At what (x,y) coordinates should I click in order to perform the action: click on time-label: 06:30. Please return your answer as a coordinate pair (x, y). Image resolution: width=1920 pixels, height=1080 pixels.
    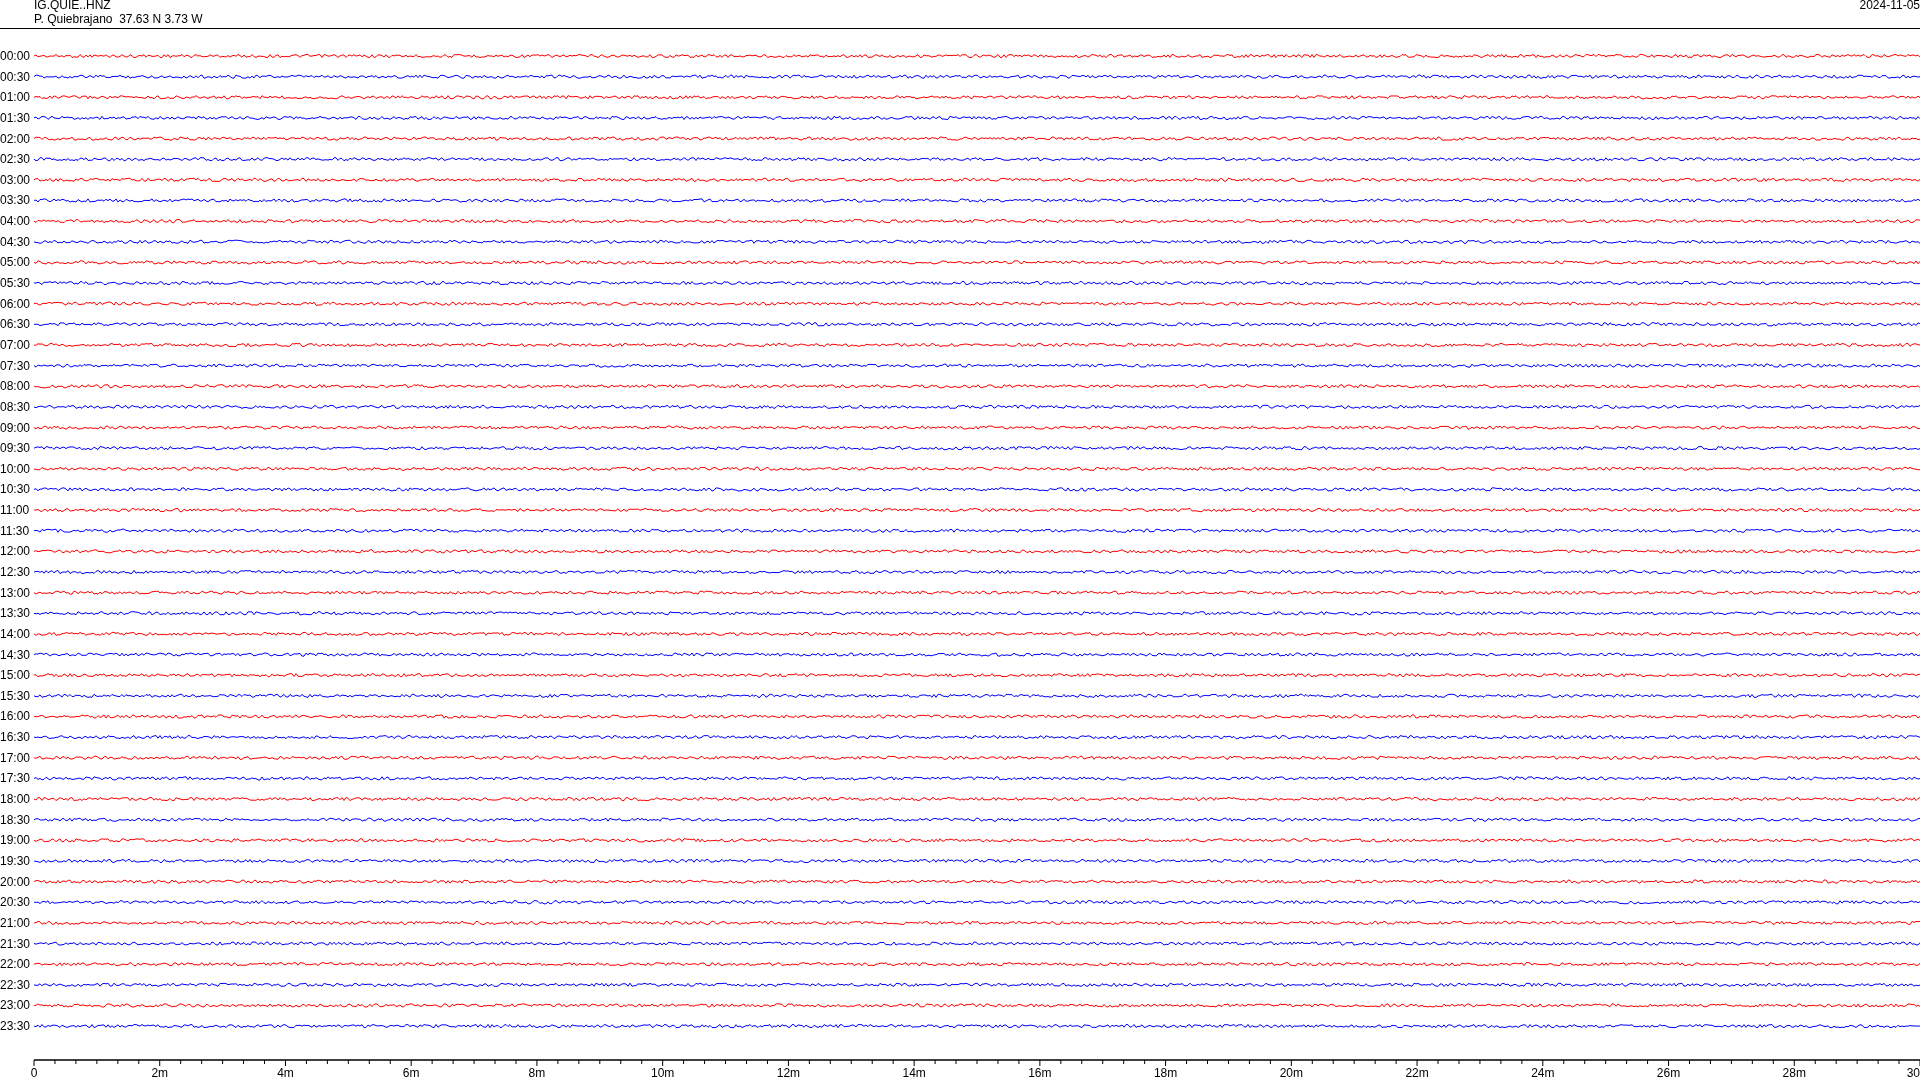
    Looking at the image, I should click on (15, 324).